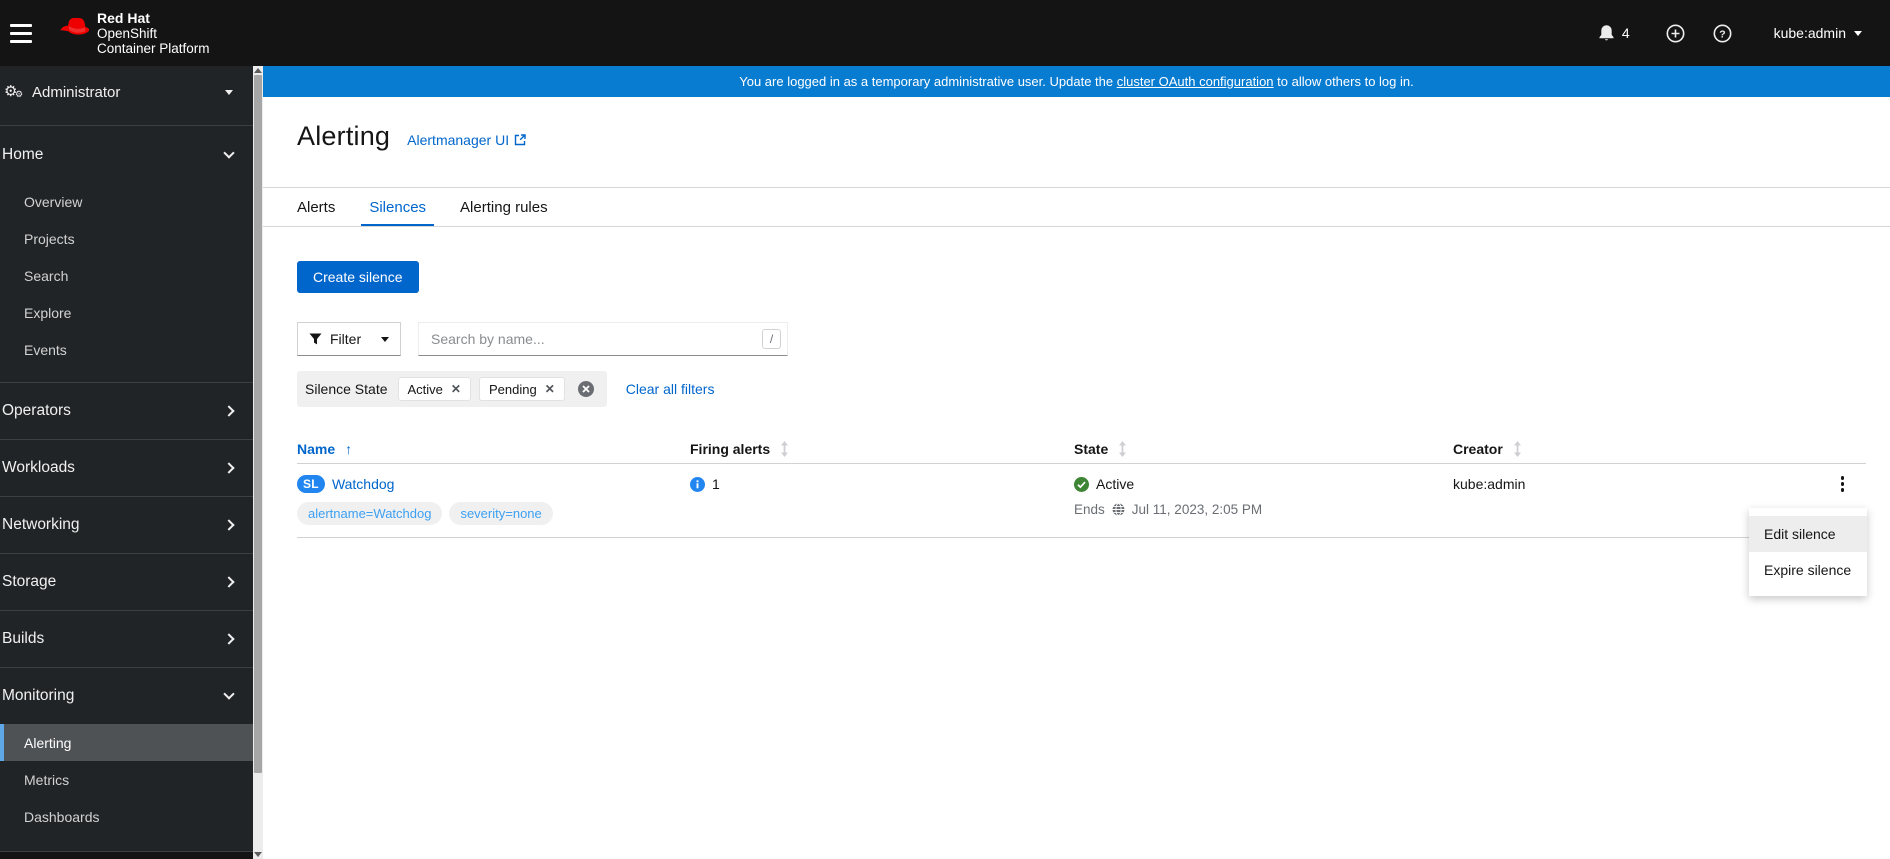 The width and height of the screenshot is (1890, 859). I want to click on sidebar-item-events: Events, so click(126, 349).